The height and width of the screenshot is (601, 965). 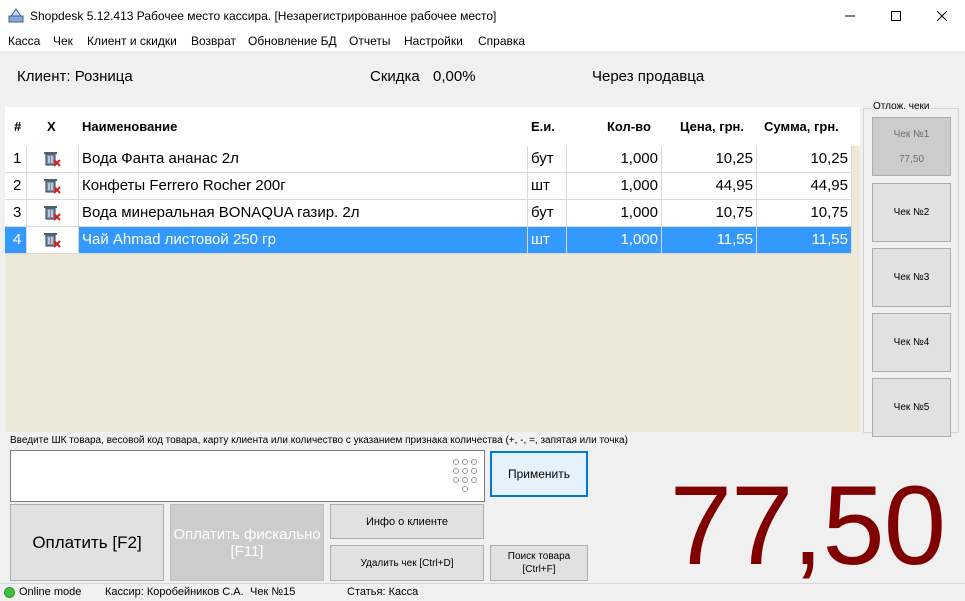 What do you see at coordinates (629, 126) in the screenshot?
I see `col-qty: Кол-во` at bounding box center [629, 126].